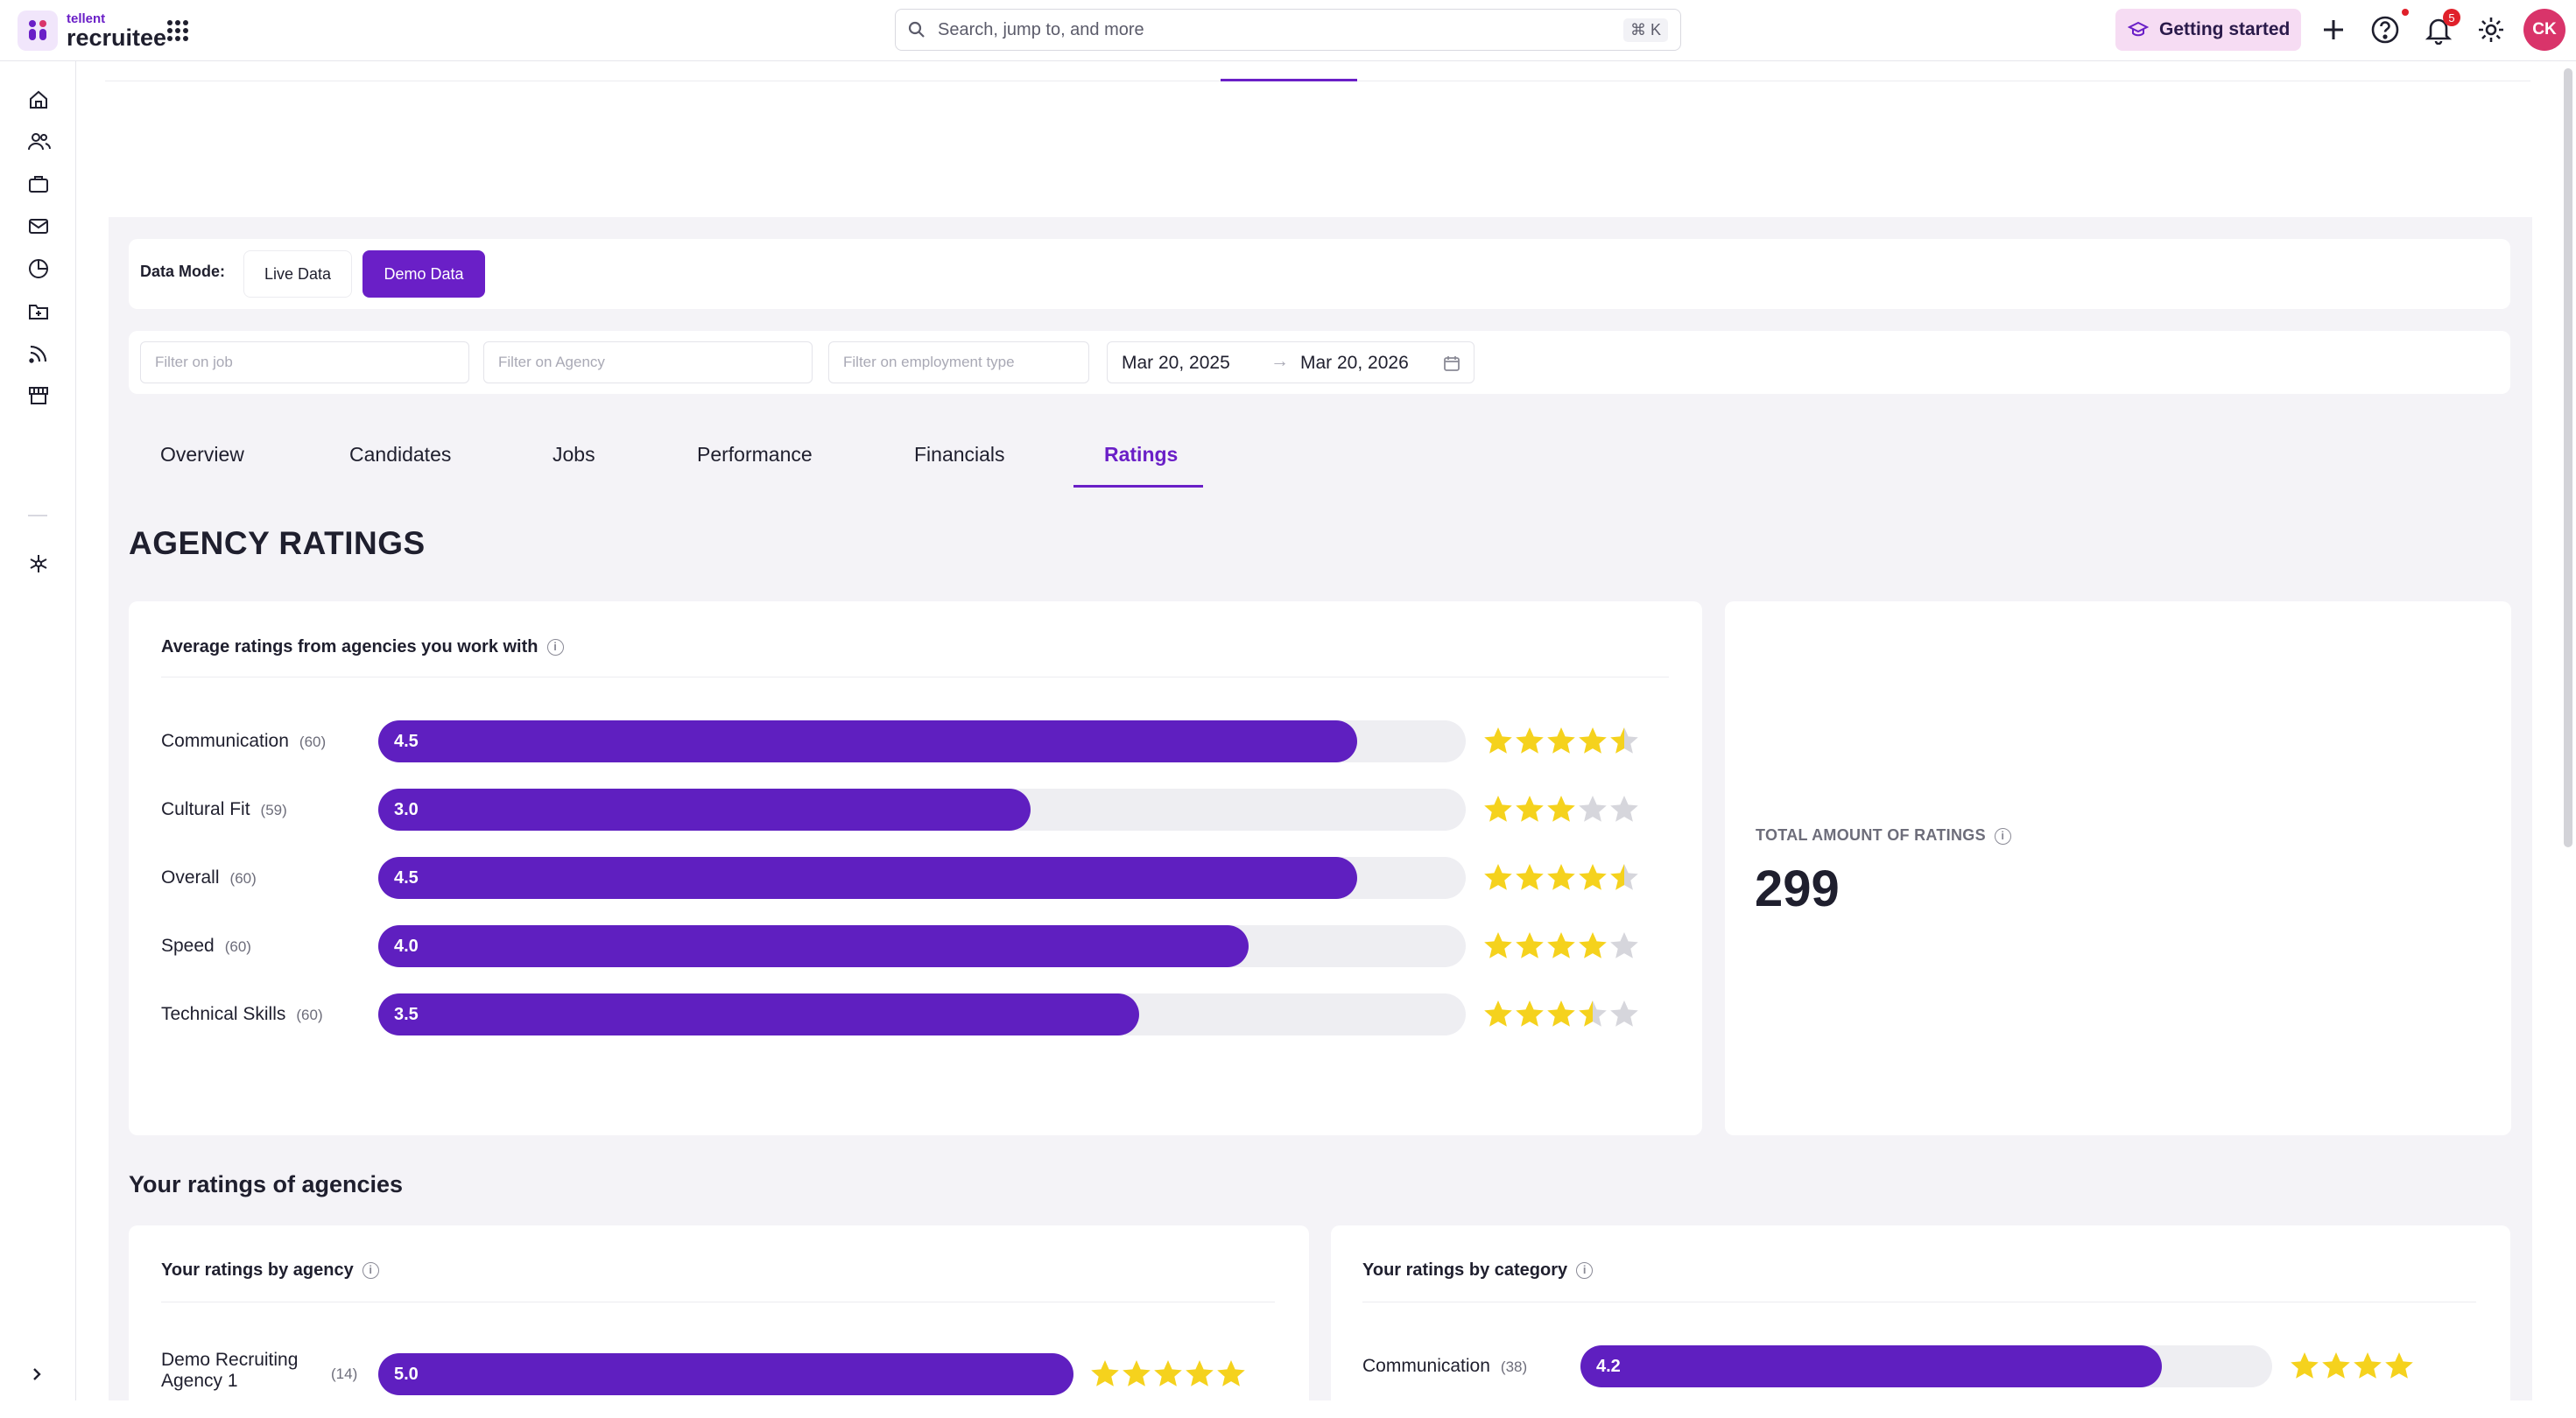 This screenshot has width=2576, height=1418. Describe the element at coordinates (2352, 1366) in the screenshot. I see `category-rating-stars` at that location.